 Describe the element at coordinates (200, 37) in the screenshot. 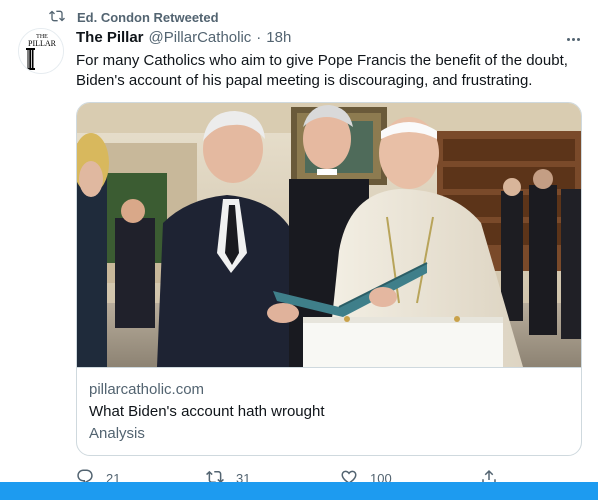

I see `author-handle: @PillarCatholic` at that location.